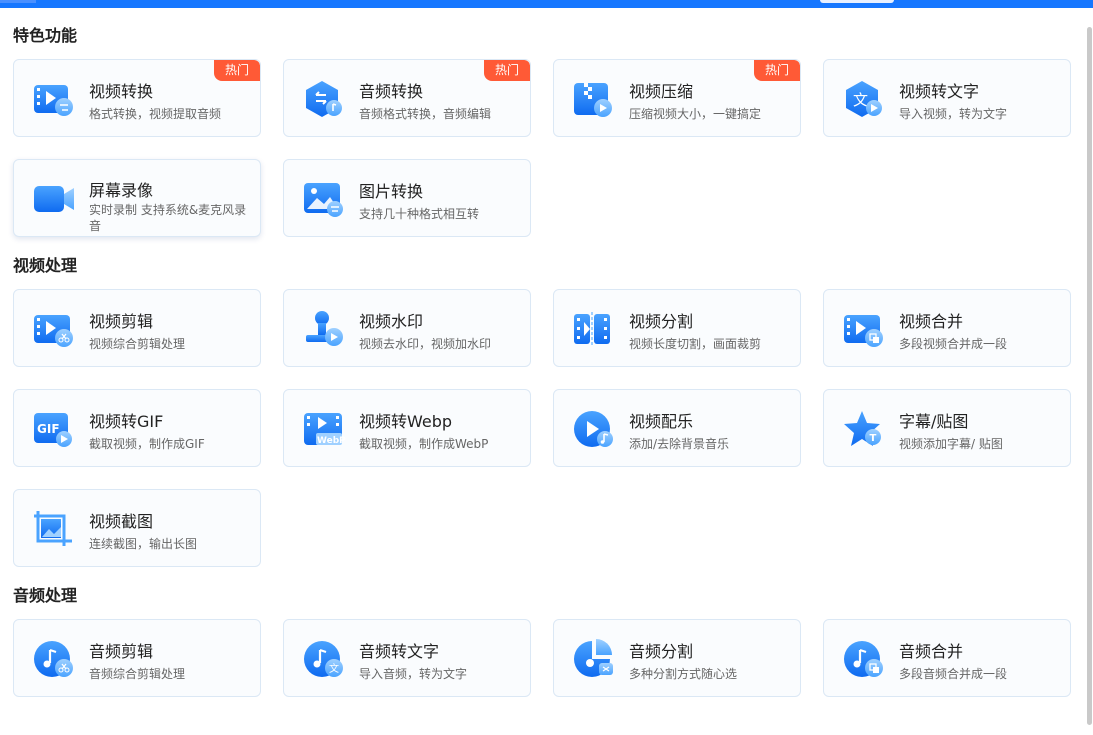 This screenshot has width=1093, height=735. What do you see at coordinates (323, 200) in the screenshot?
I see `image-convert-icon` at bounding box center [323, 200].